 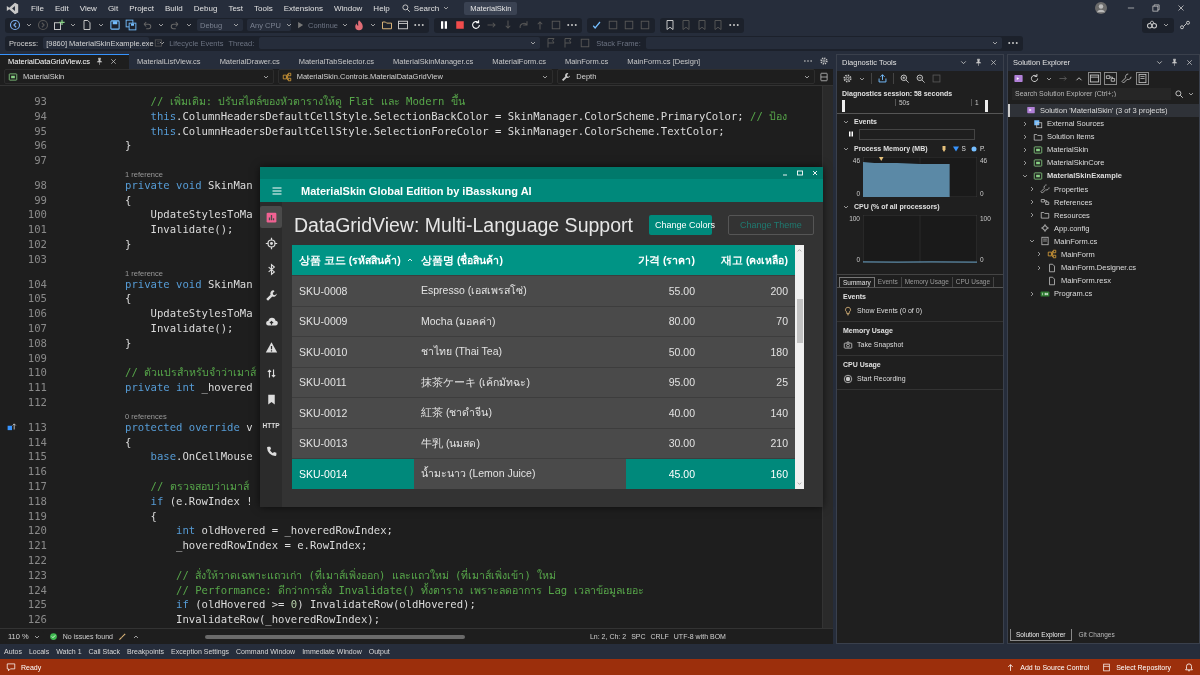 I want to click on restore-icon, so click(x=1156, y=8).